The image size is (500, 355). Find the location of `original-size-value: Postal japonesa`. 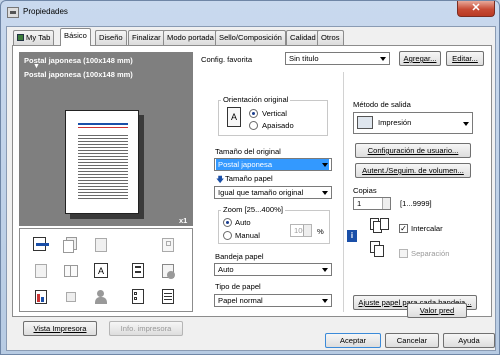

original-size-value: Postal japonesa is located at coordinates (272, 164).